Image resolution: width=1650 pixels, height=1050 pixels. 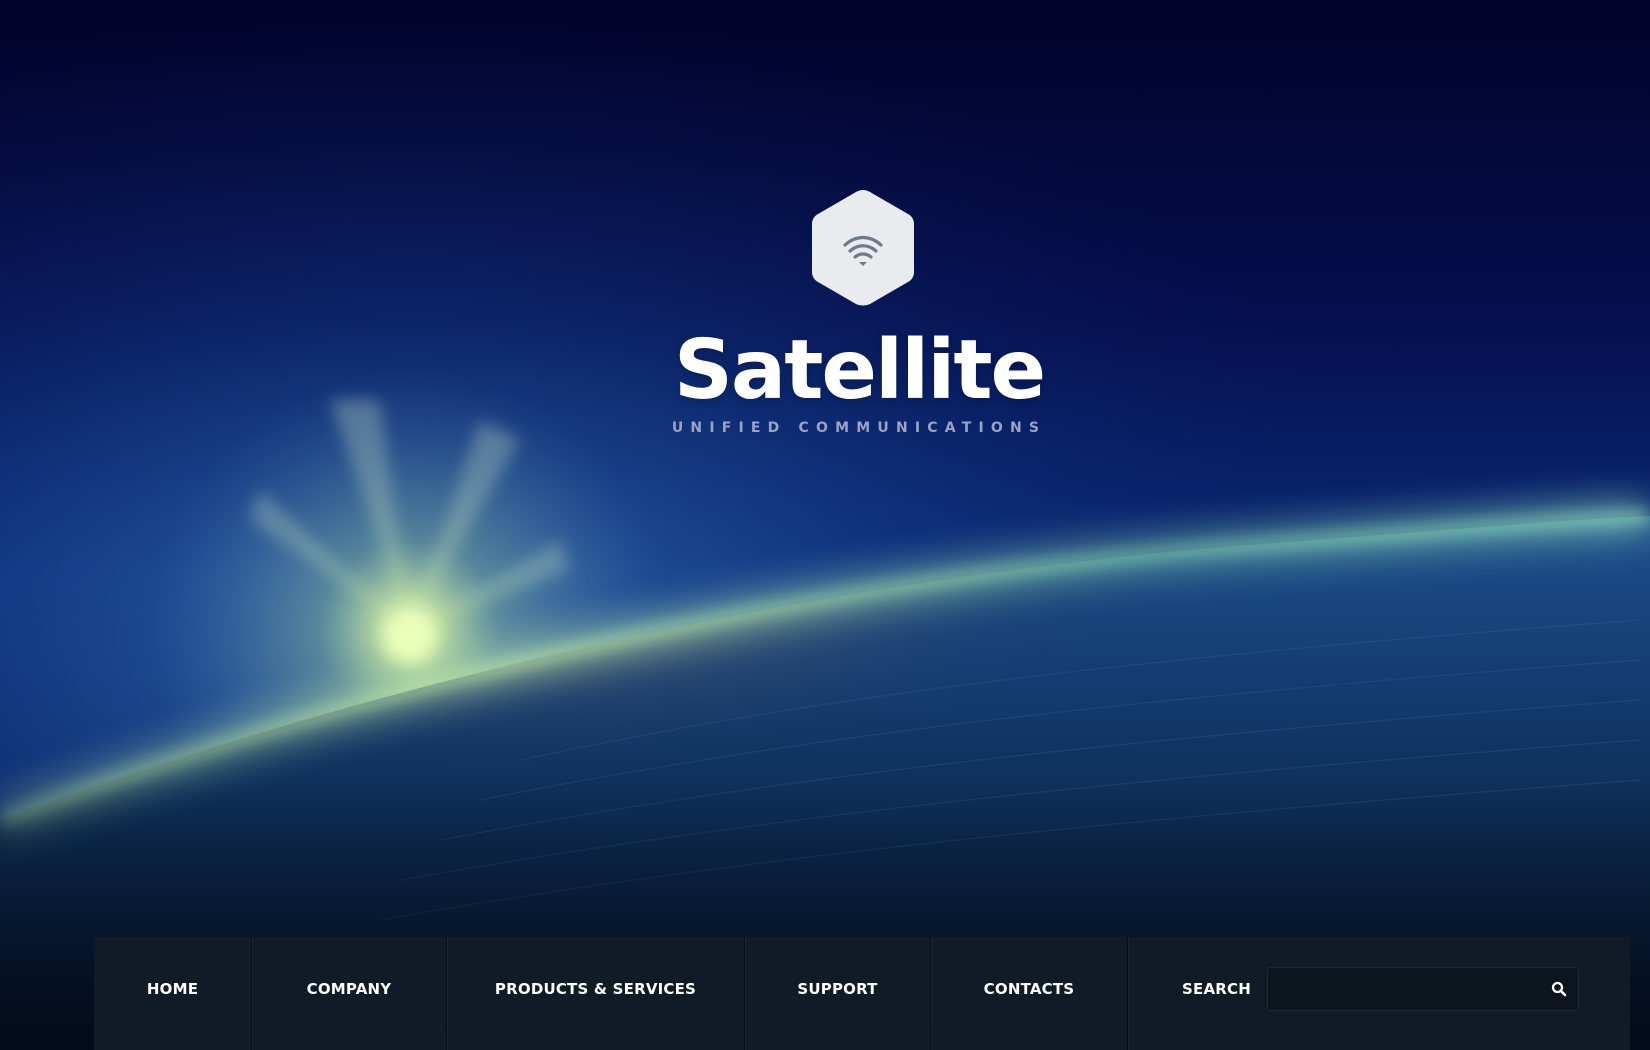 I want to click on nav-item-company: COMPANY, so click(x=349, y=993).